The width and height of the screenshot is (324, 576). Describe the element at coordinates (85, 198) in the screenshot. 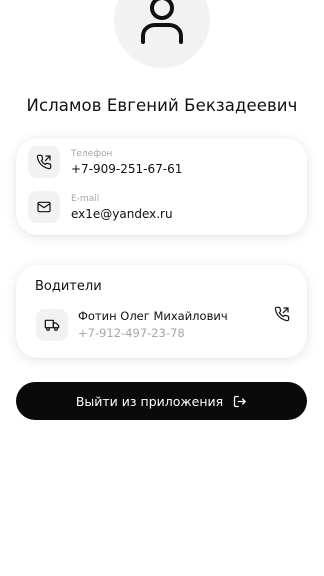

I see `email-label: E-mail` at that location.